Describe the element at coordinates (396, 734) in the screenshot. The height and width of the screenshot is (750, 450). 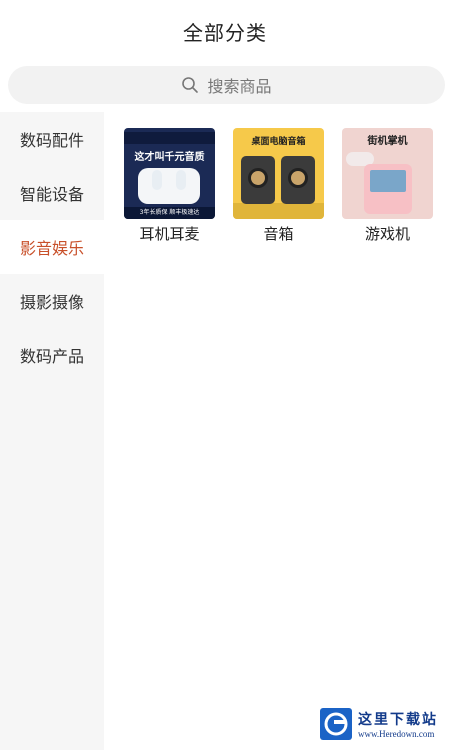
I see `watermark-en: www.Heredown.com` at that location.